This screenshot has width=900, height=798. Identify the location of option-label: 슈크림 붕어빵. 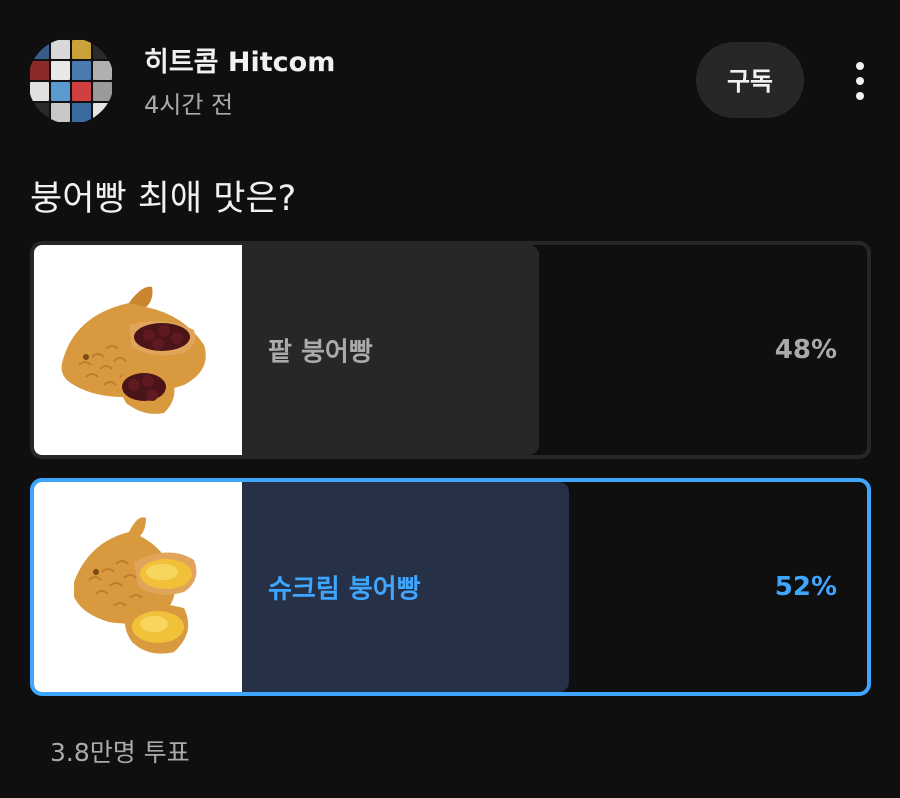
(344, 589).